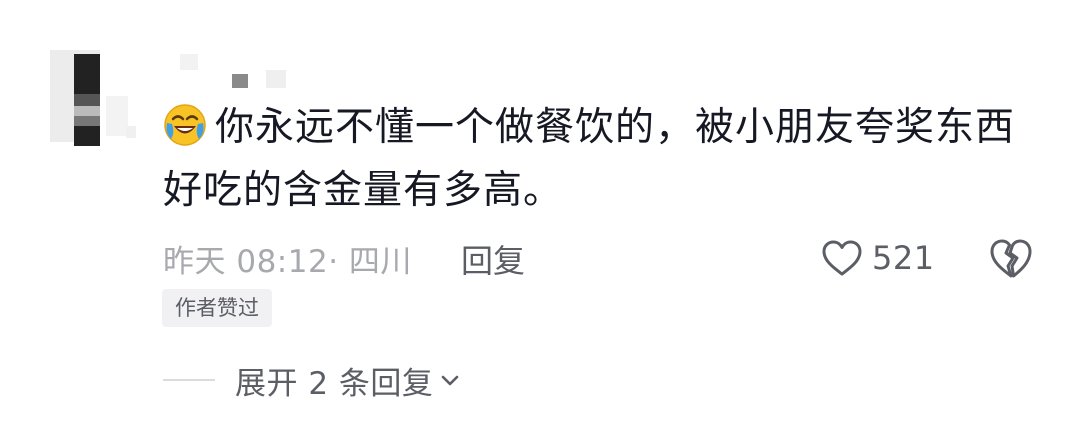 The image size is (1080, 424). What do you see at coordinates (245, 70) in the screenshot?
I see `username` at bounding box center [245, 70].